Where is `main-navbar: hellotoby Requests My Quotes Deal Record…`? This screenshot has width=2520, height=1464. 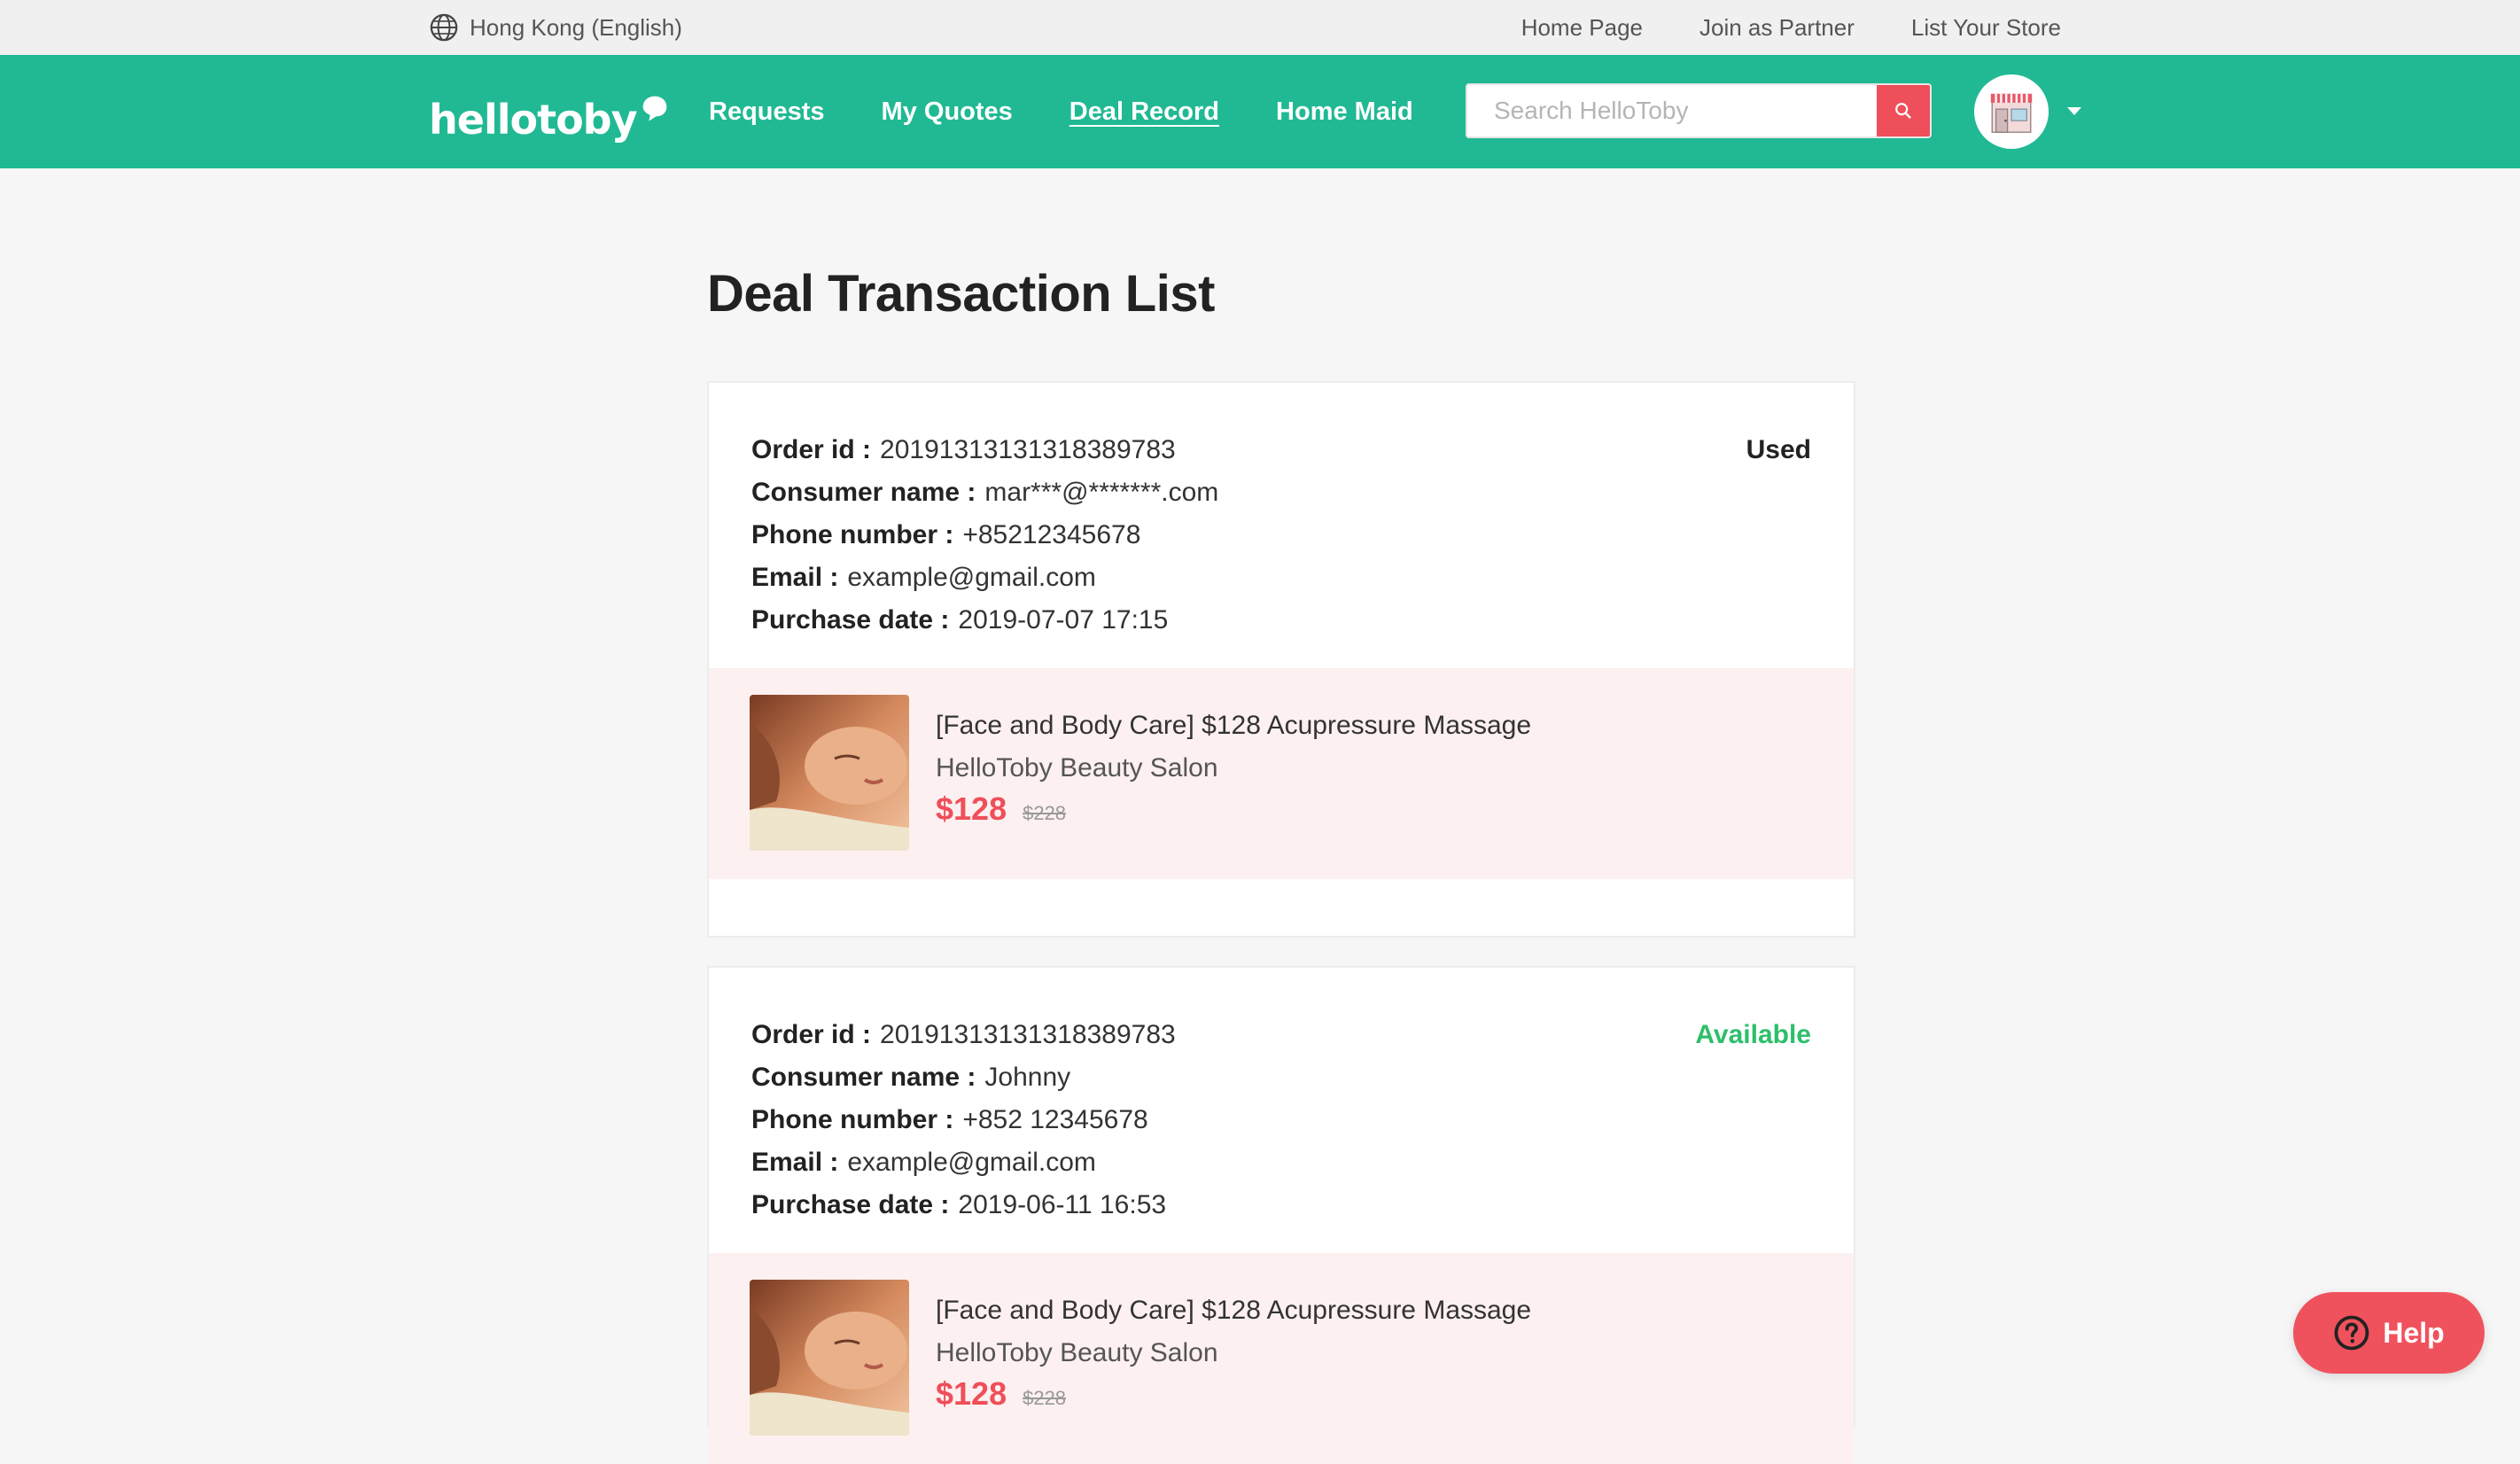
main-navbar: hellotoby Requests My Quotes Deal Record… is located at coordinates (1260, 111).